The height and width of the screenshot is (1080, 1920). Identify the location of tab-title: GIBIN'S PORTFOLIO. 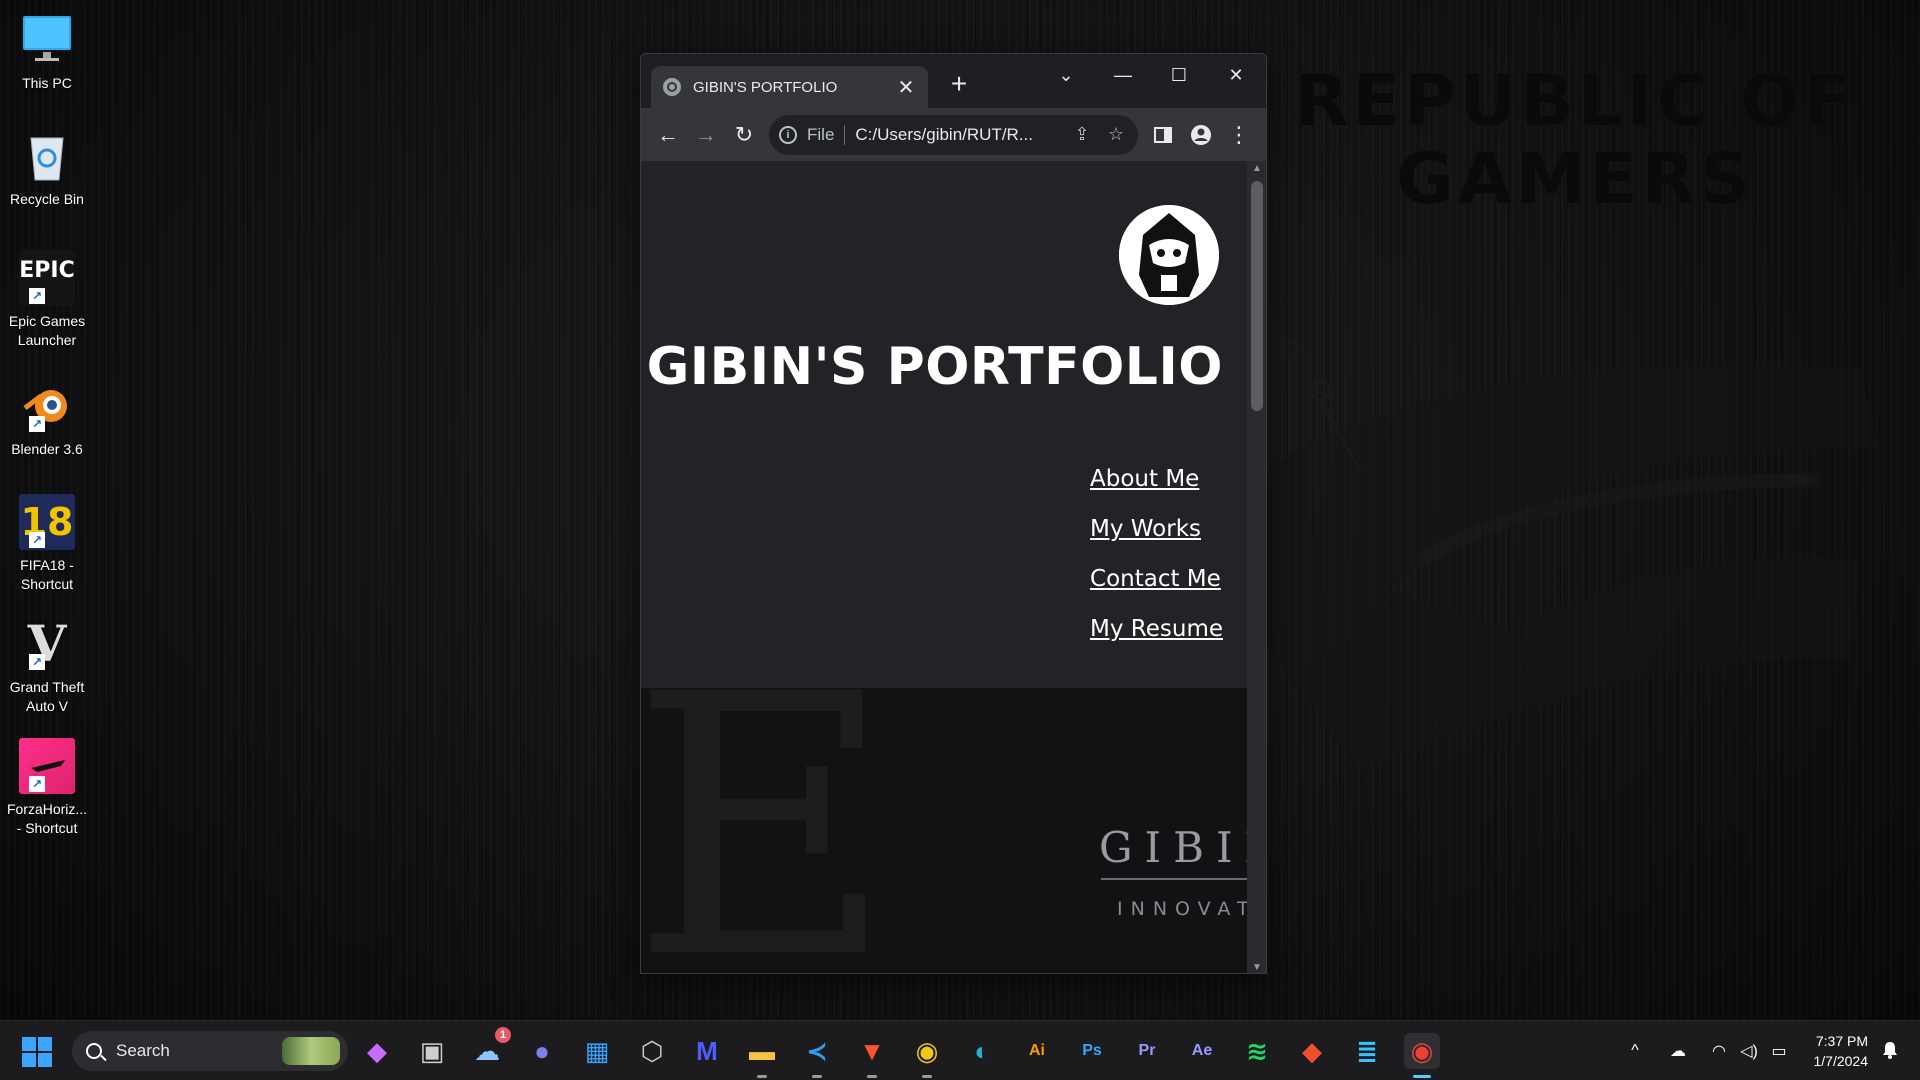
(765, 87).